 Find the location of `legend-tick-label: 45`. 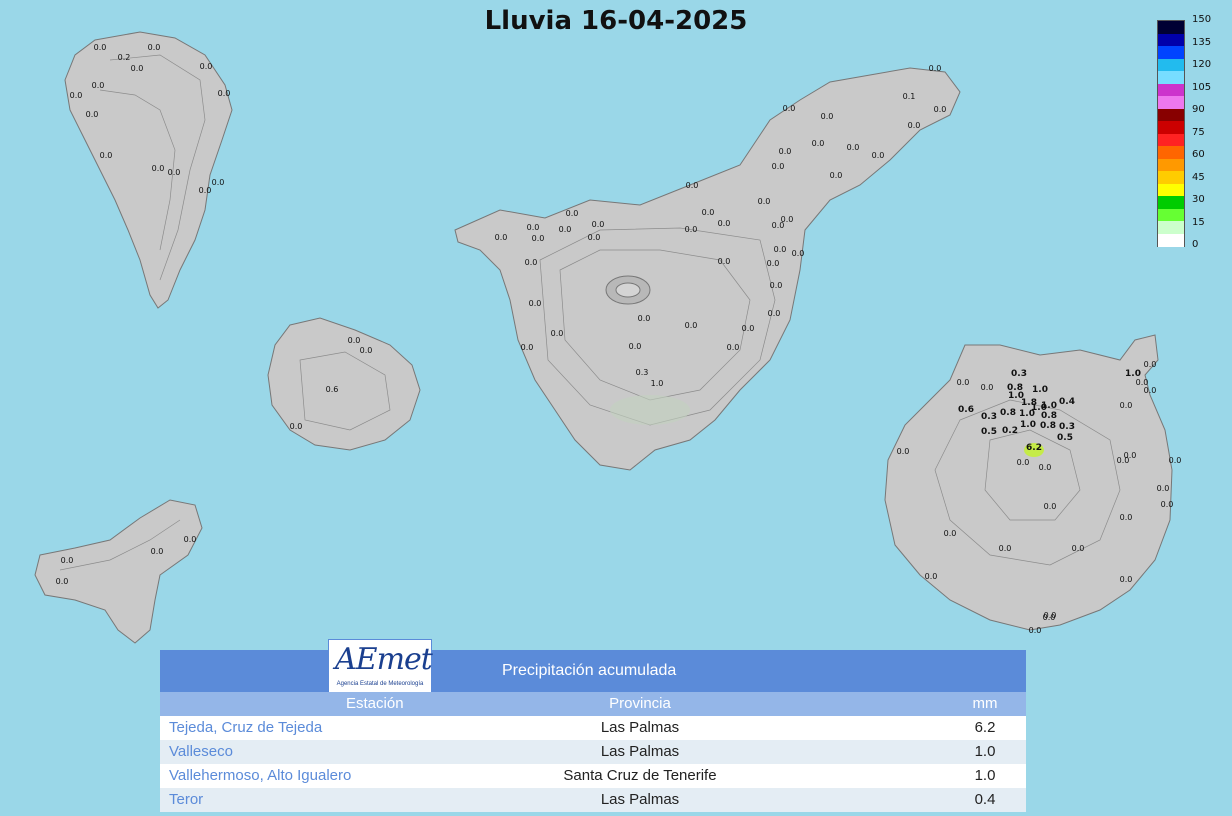

legend-tick-label: 45 is located at coordinates (1198, 177).